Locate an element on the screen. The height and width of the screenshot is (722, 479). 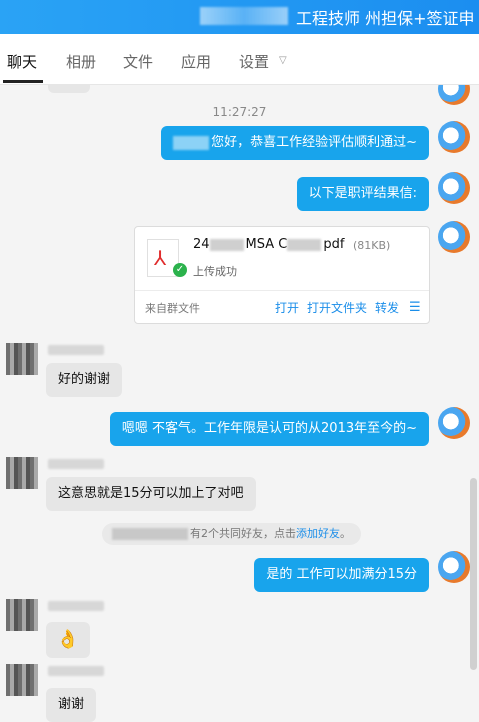
message-bubble: 是的 工作可以加满分15分 is located at coordinates (341, 575).